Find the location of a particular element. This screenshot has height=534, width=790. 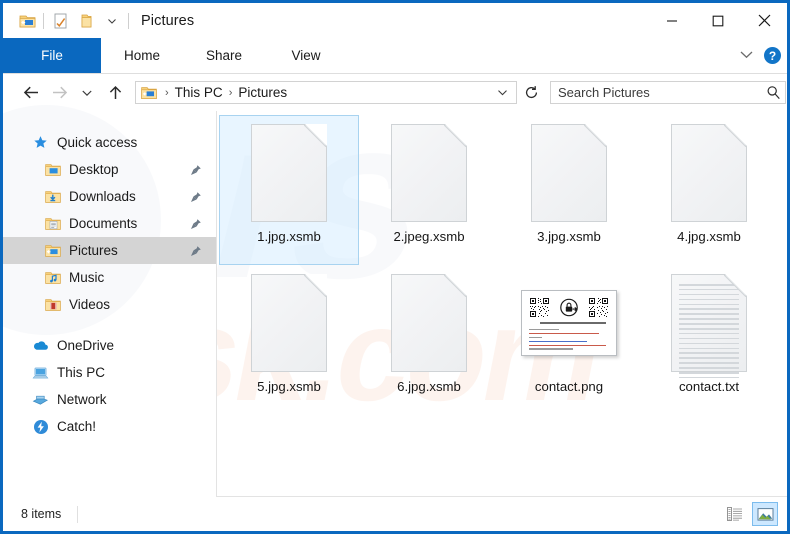

refresh-button is located at coordinates (531, 93).